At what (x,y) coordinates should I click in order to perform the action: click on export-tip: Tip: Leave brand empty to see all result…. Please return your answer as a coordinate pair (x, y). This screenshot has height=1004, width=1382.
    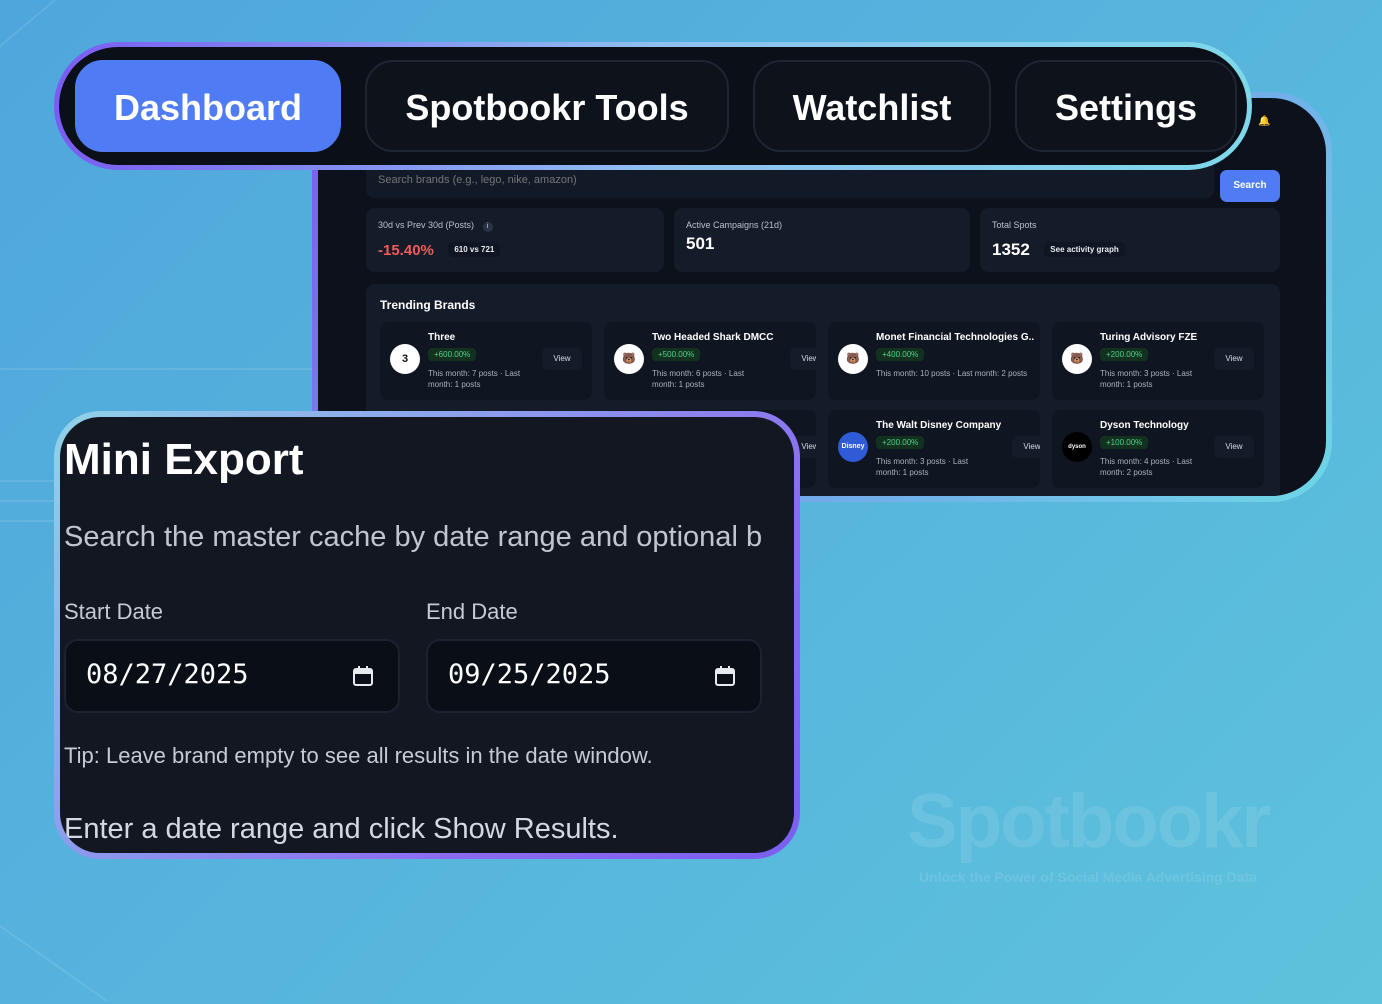
    Looking at the image, I should click on (358, 755).